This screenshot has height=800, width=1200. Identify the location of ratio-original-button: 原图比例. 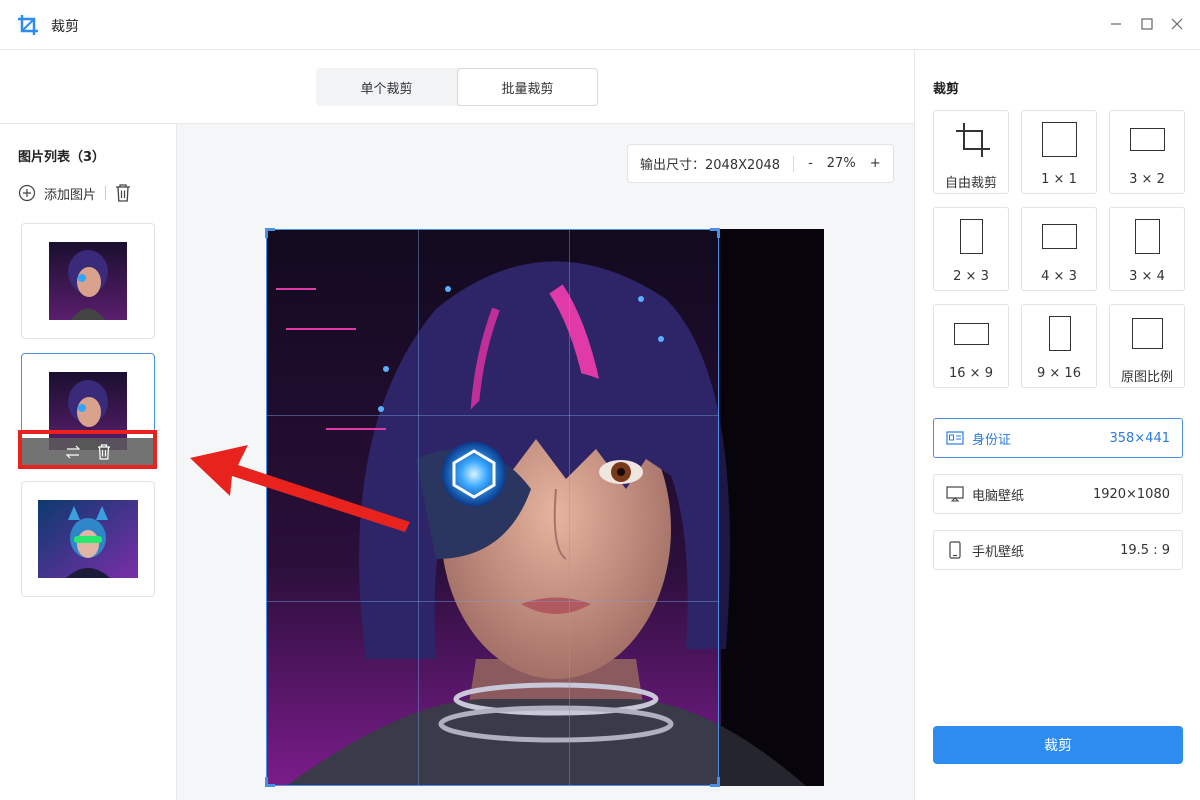
(1147, 346).